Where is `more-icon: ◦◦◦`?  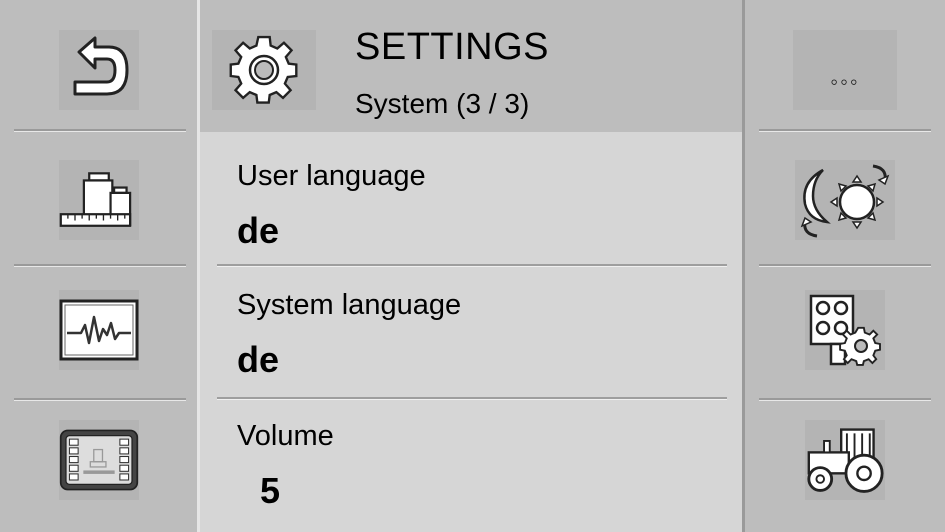
more-icon: ◦◦◦ is located at coordinates (845, 70).